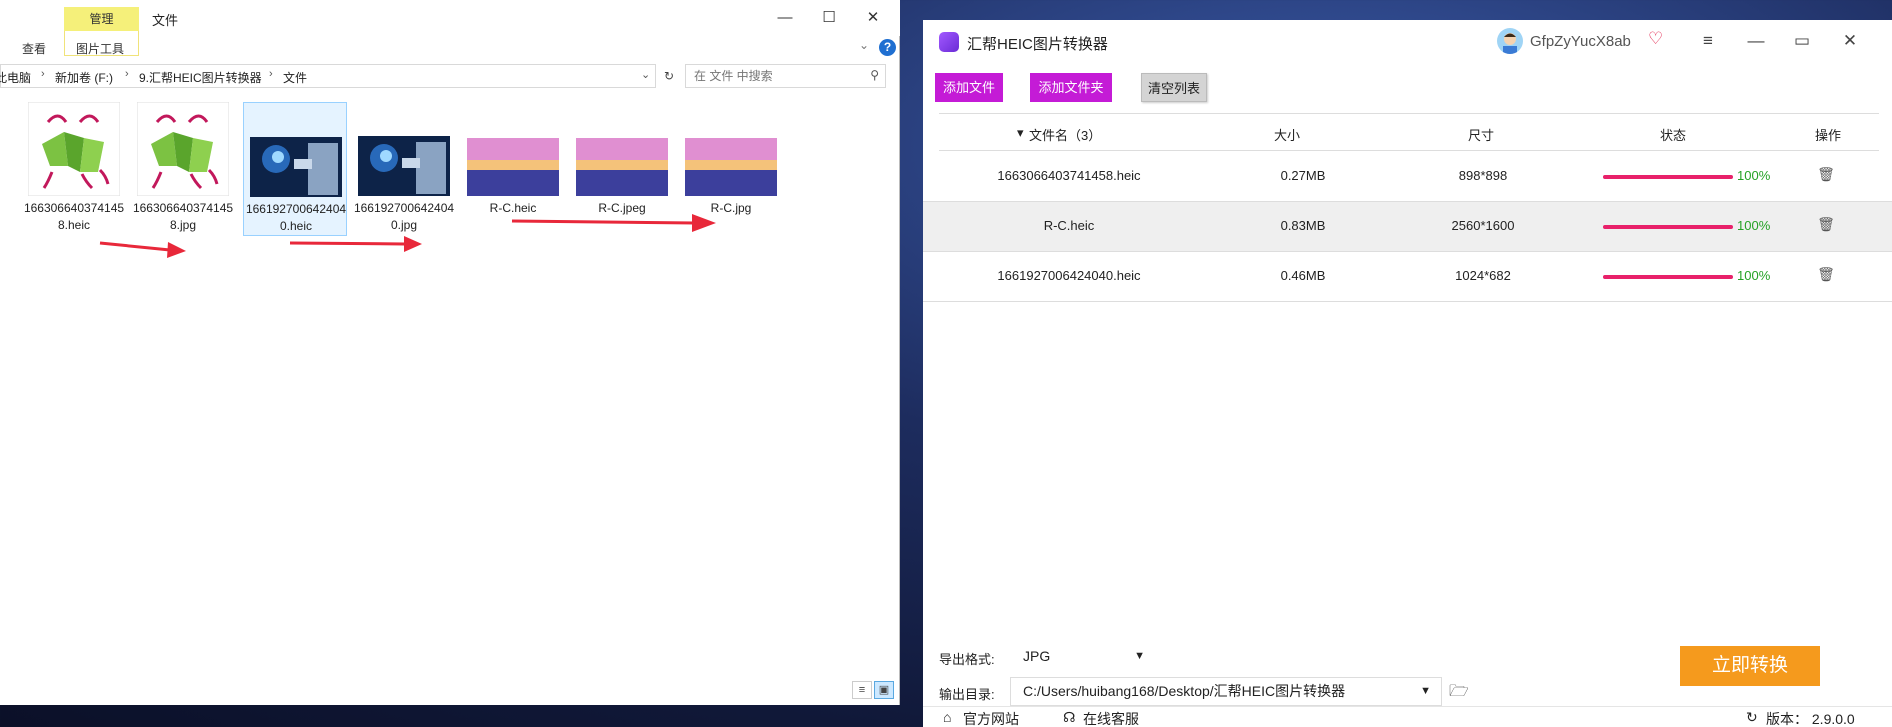  Describe the element at coordinates (1580, 41) in the screenshot. I see `username: GfpZyYucX8ab` at that location.